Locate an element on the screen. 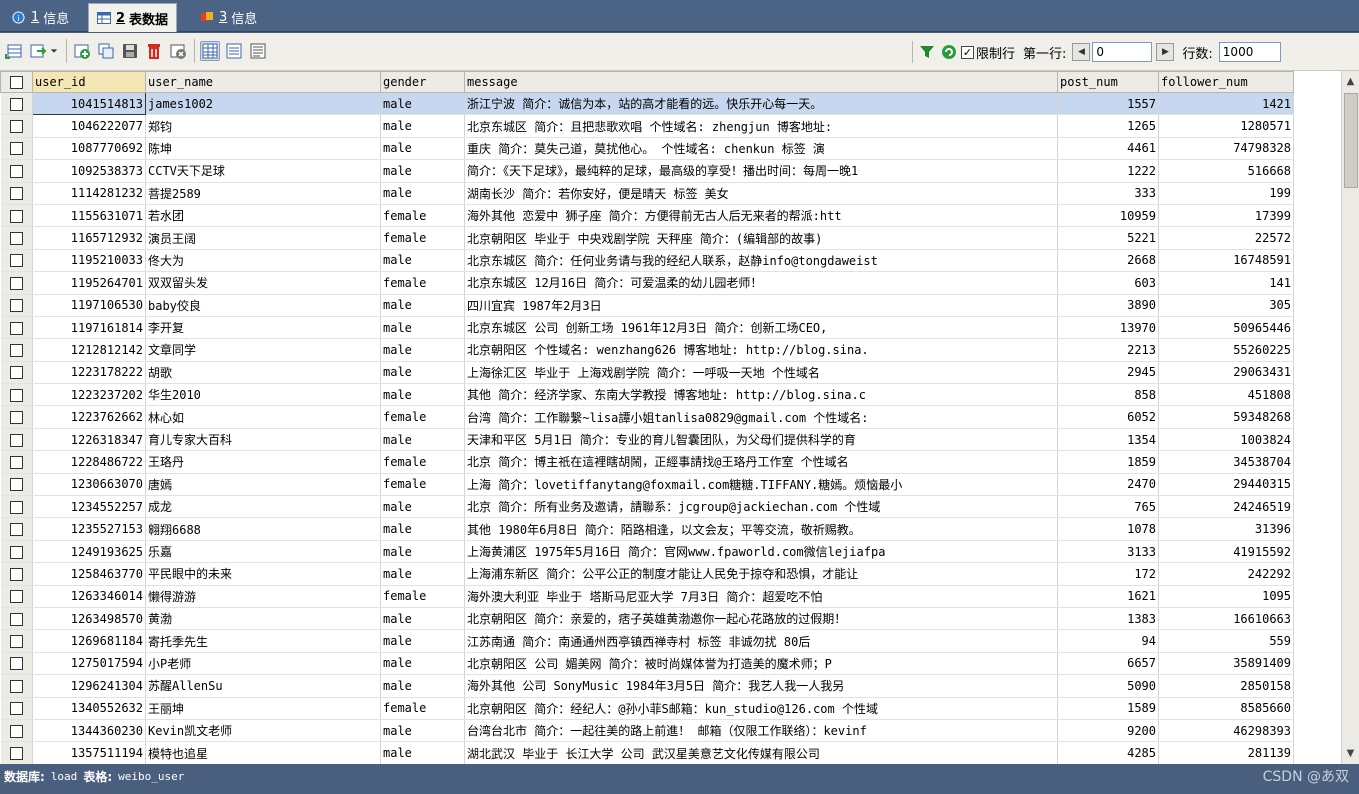 Image resolution: width=1359 pixels, height=794 pixels. cell-user-name: 苏醒AllenSu is located at coordinates (263, 686).